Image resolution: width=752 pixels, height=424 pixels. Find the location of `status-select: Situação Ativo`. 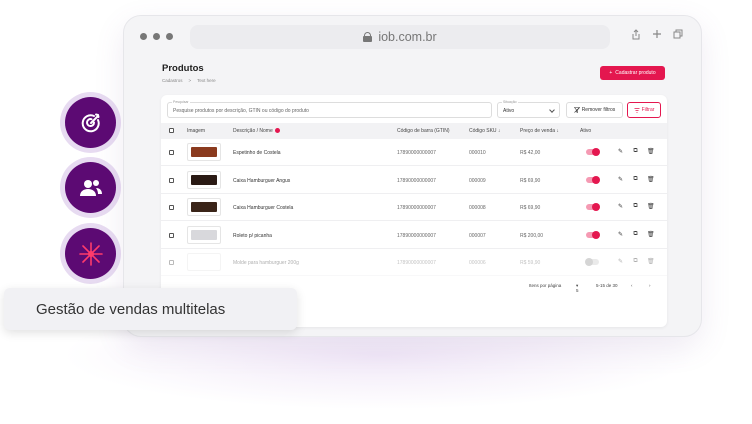

status-select: Situação Ativo is located at coordinates (528, 109).